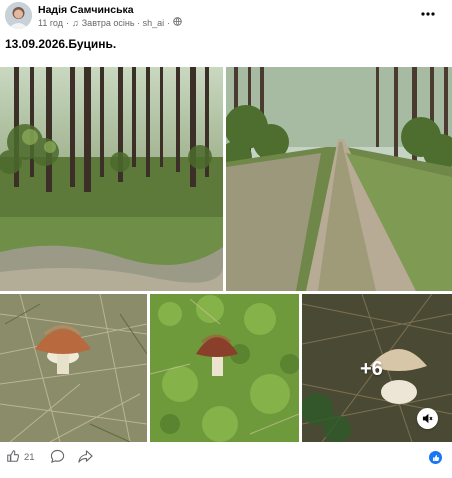 This screenshot has width=452, height=478. Describe the element at coordinates (75, 22) in the screenshot. I see `music-note-icon: ♫` at that location.